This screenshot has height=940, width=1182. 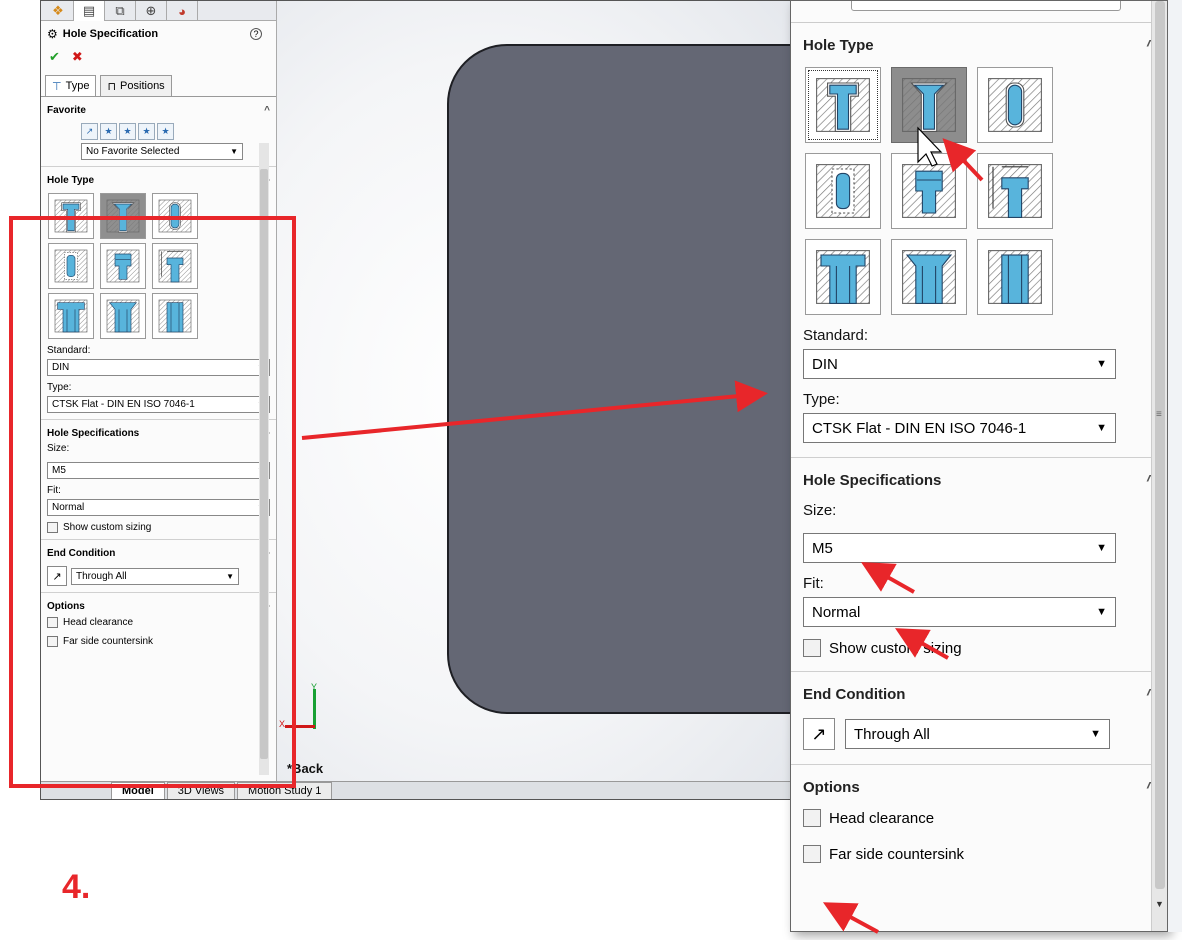 I want to click on highlight-frame, so click(x=152, y=502).